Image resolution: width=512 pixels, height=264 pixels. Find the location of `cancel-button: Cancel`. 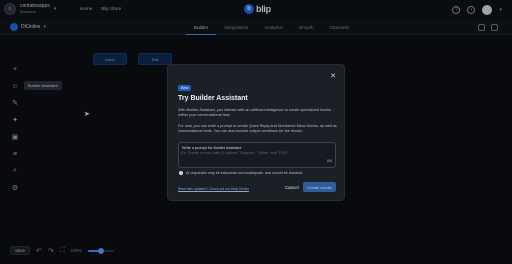

cancel-button: Cancel is located at coordinates (292, 187).